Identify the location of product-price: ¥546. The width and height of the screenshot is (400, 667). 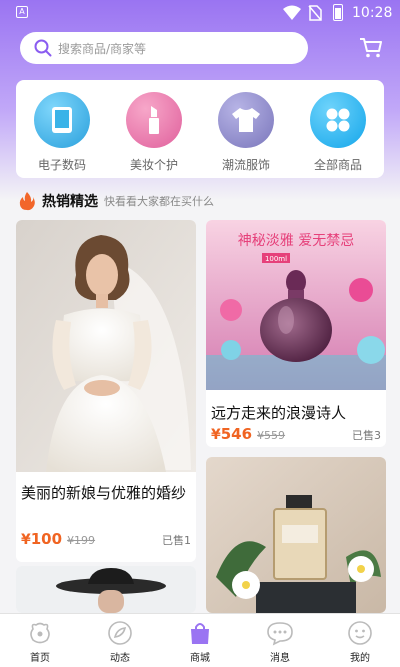
(231, 434).